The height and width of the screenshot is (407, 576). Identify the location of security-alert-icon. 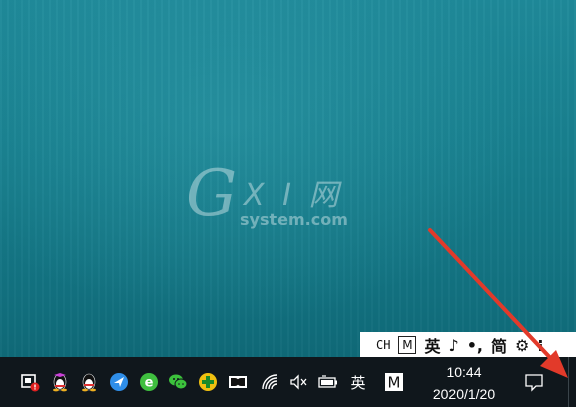
(30, 382).